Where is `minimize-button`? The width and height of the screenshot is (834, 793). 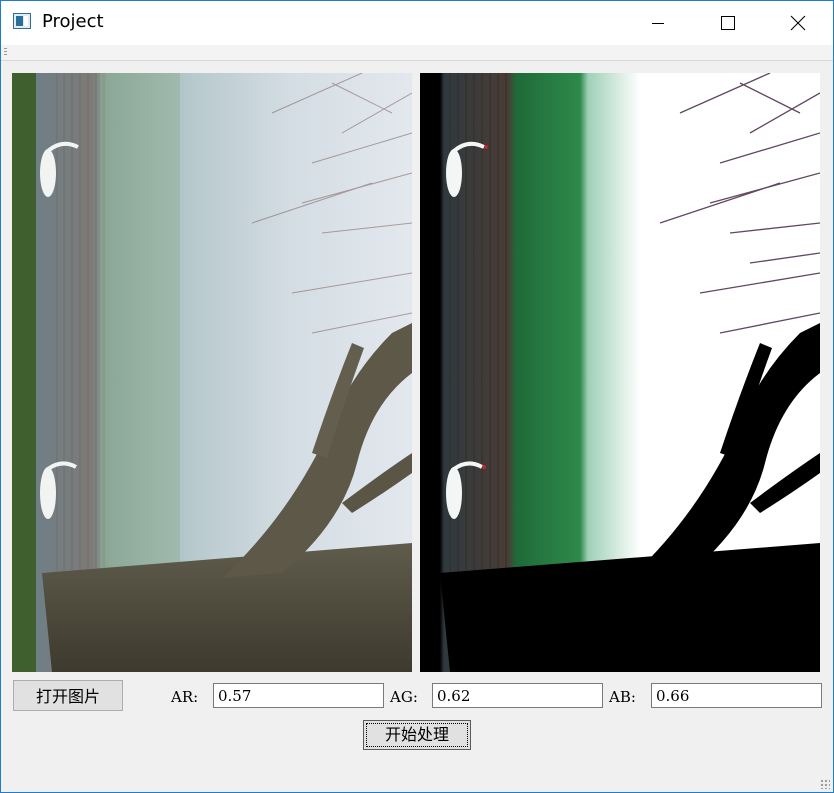
minimize-button is located at coordinates (658, 23).